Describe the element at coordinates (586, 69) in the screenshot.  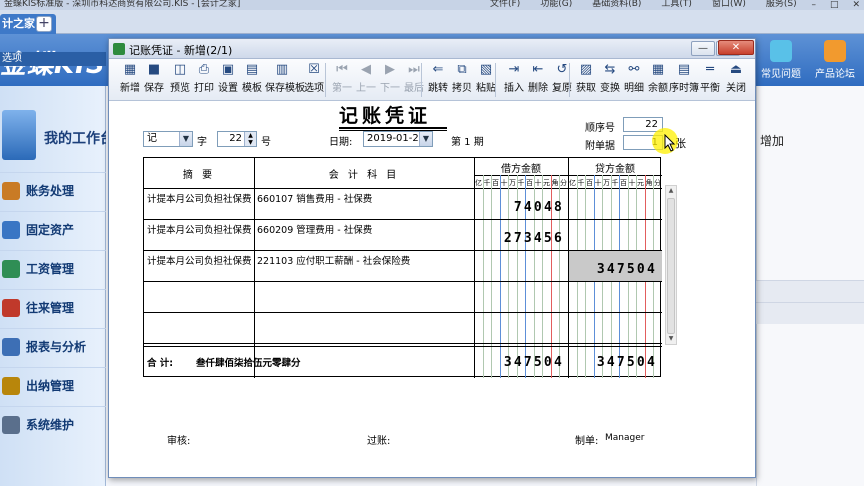
I see `fetch-icon: ▨` at that location.